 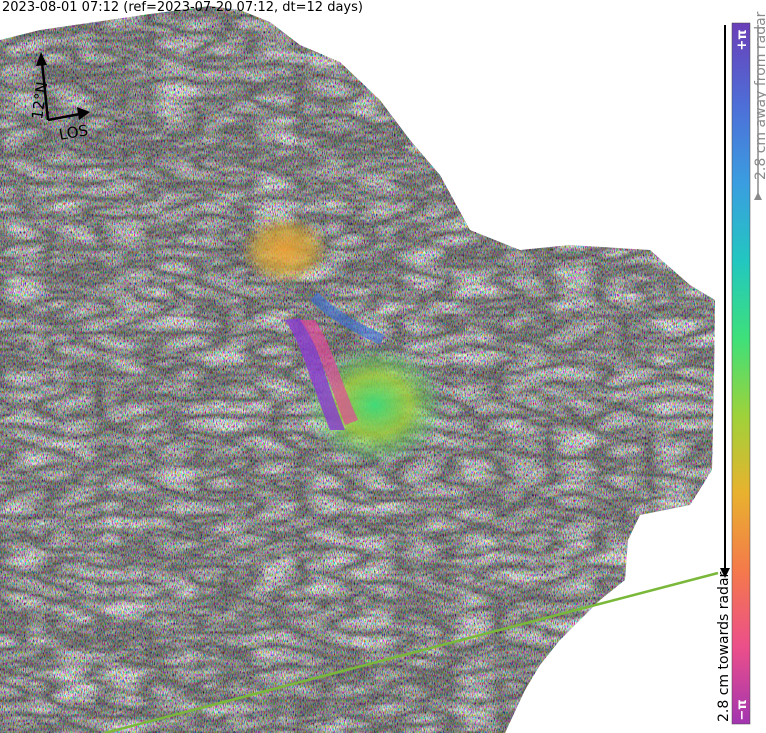 What do you see at coordinates (285, 250) in the screenshot?
I see `fringe-orange` at bounding box center [285, 250].